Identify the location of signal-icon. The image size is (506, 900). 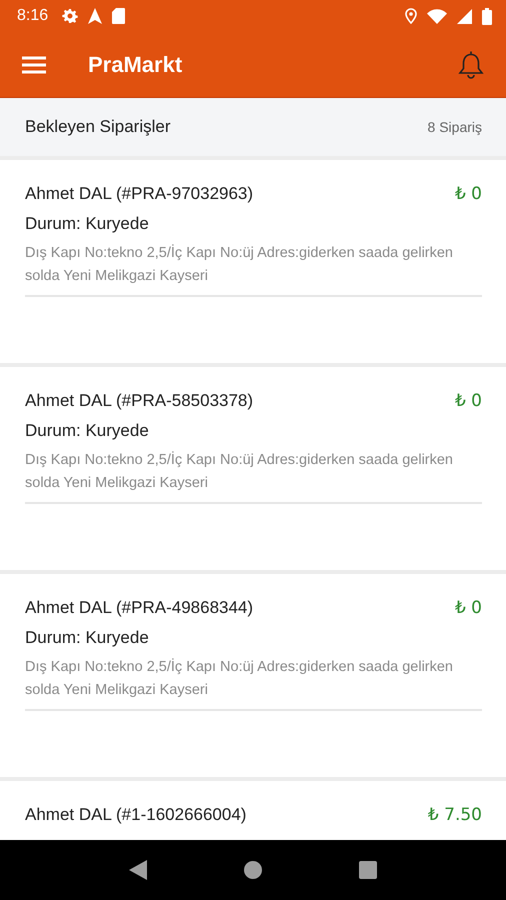
(464, 16).